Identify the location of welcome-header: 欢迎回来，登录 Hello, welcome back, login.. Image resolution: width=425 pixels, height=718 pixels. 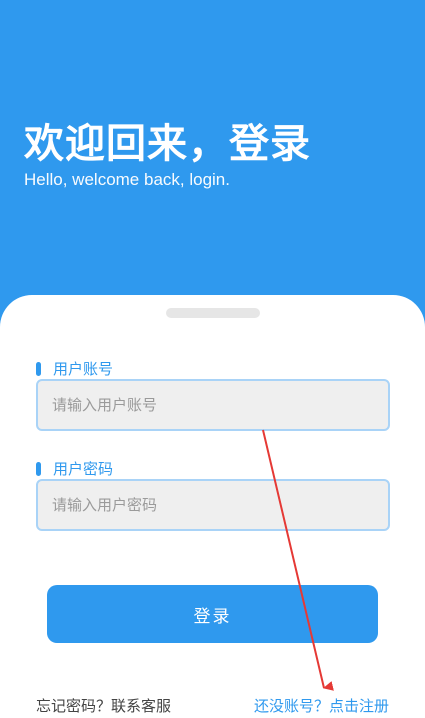
(167, 154).